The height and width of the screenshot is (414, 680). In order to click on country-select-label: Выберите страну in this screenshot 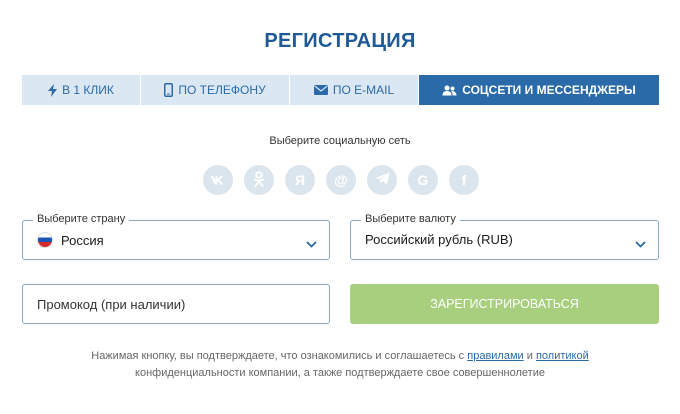, I will do `click(81, 219)`.